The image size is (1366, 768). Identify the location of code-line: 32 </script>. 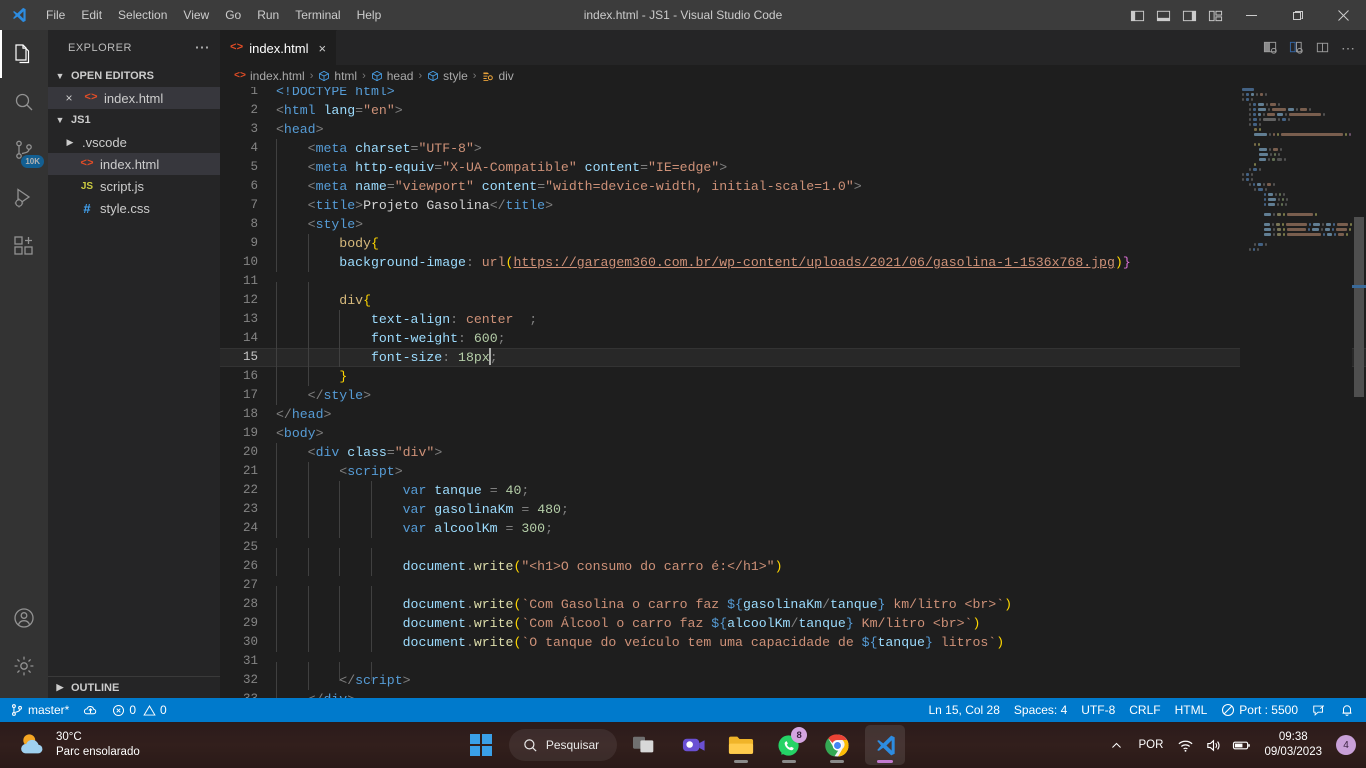
(793, 680).